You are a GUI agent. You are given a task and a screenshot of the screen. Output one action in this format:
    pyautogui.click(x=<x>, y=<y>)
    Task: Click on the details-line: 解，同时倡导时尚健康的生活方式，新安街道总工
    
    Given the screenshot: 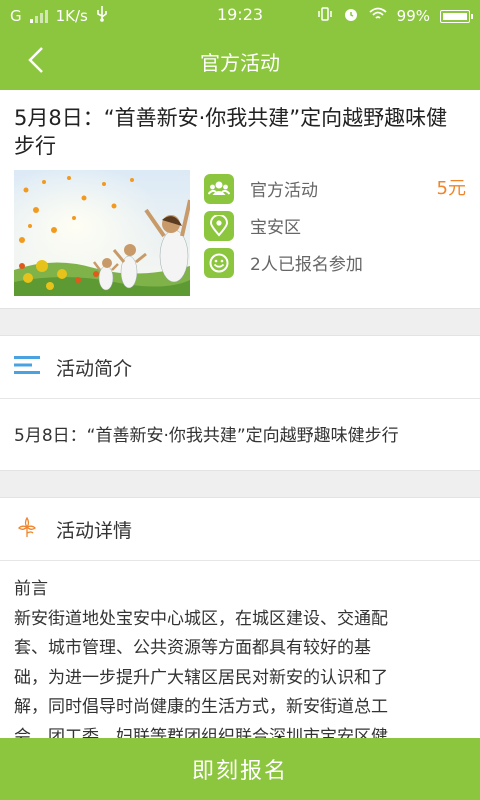 What is the action you would take?
    pyautogui.click(x=201, y=707)
    